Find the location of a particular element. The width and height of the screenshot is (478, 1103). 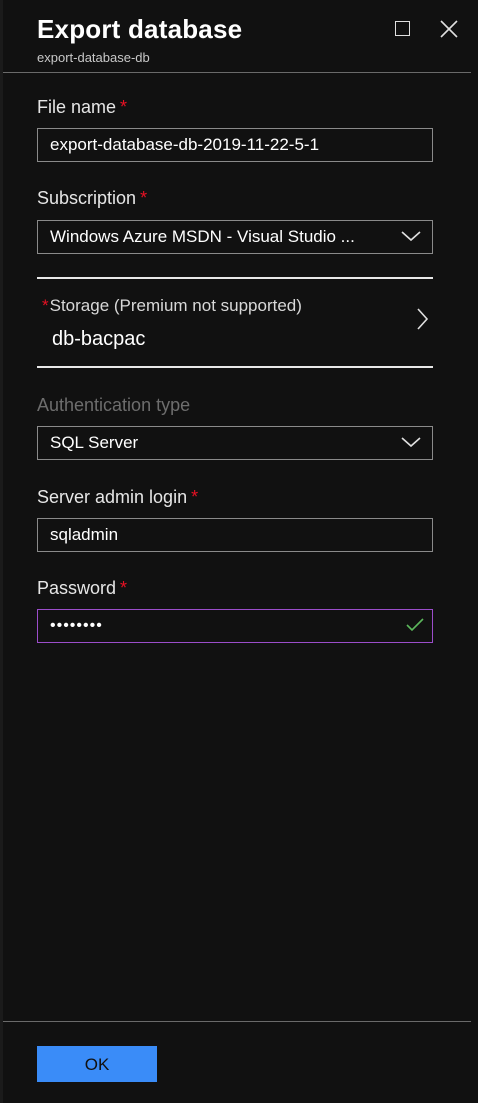

storage-top-rule is located at coordinates (235, 278).